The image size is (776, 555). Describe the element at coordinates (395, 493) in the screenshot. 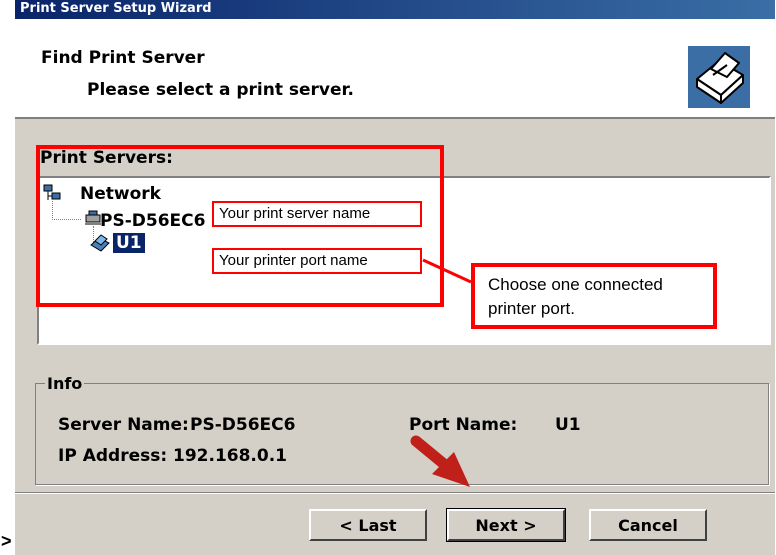

I see `button-separator` at that location.